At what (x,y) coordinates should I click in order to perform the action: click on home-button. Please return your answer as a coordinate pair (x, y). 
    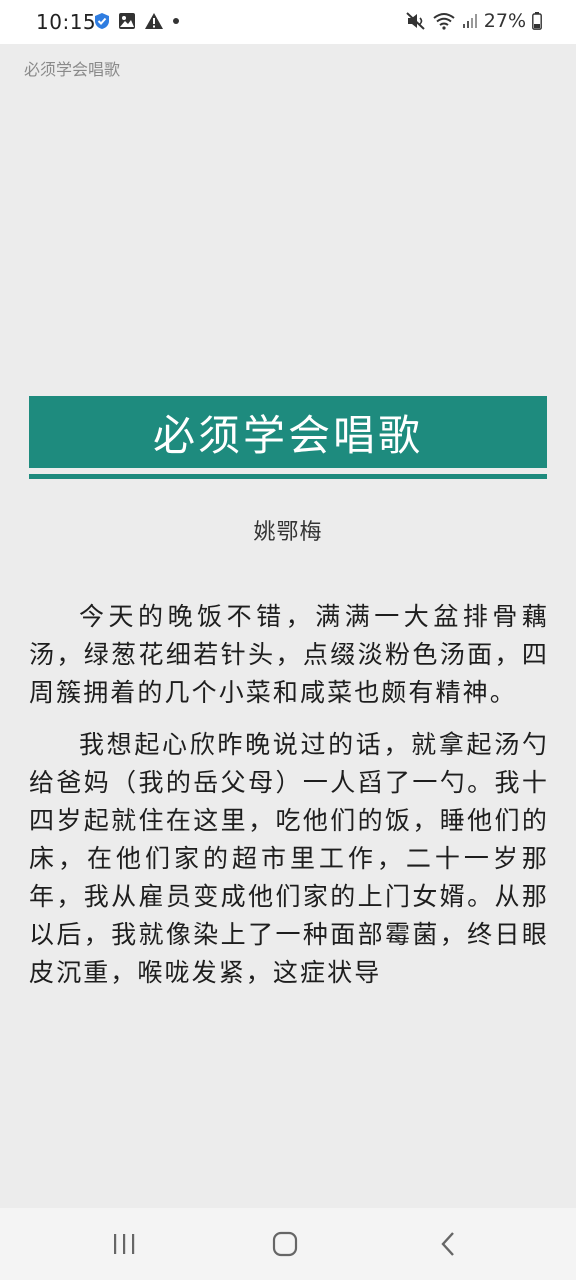
    Looking at the image, I should click on (285, 1244).